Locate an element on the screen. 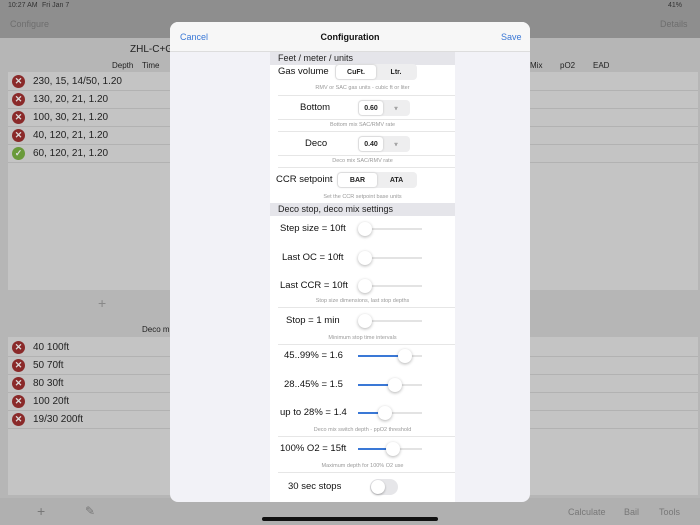  bottom-picker: 0.60 ▿ is located at coordinates (384, 108).